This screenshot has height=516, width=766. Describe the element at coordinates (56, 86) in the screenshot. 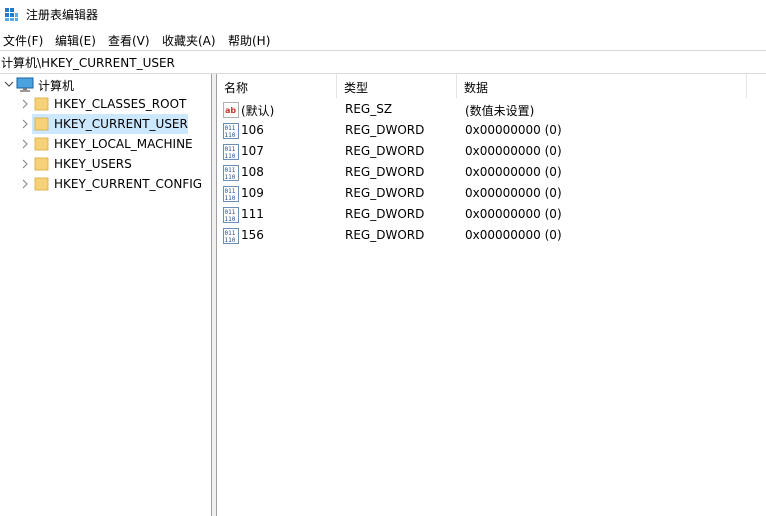

I see `tree-label-computer: 计算机` at that location.